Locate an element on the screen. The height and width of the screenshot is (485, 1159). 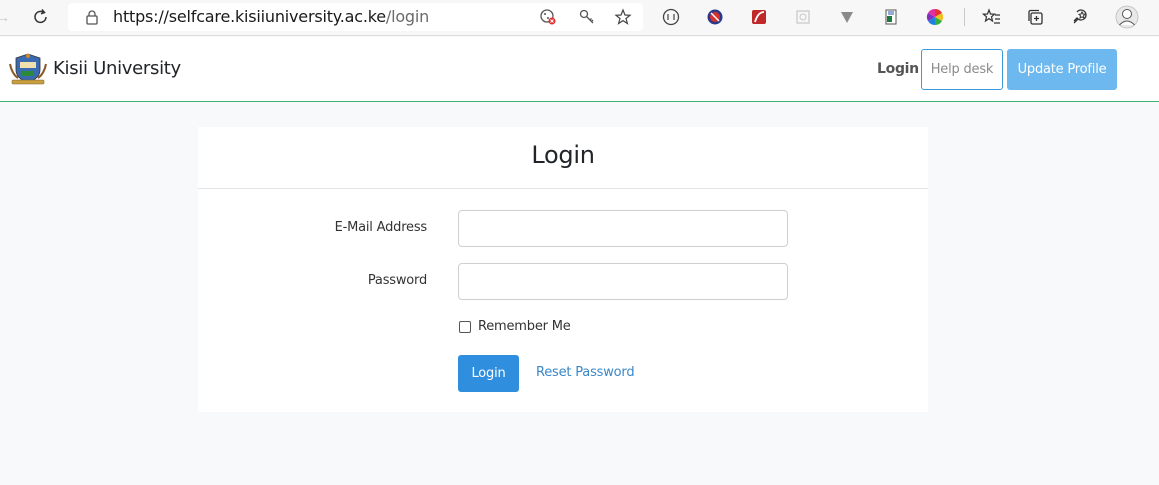
card-header: Login is located at coordinates (563, 158).